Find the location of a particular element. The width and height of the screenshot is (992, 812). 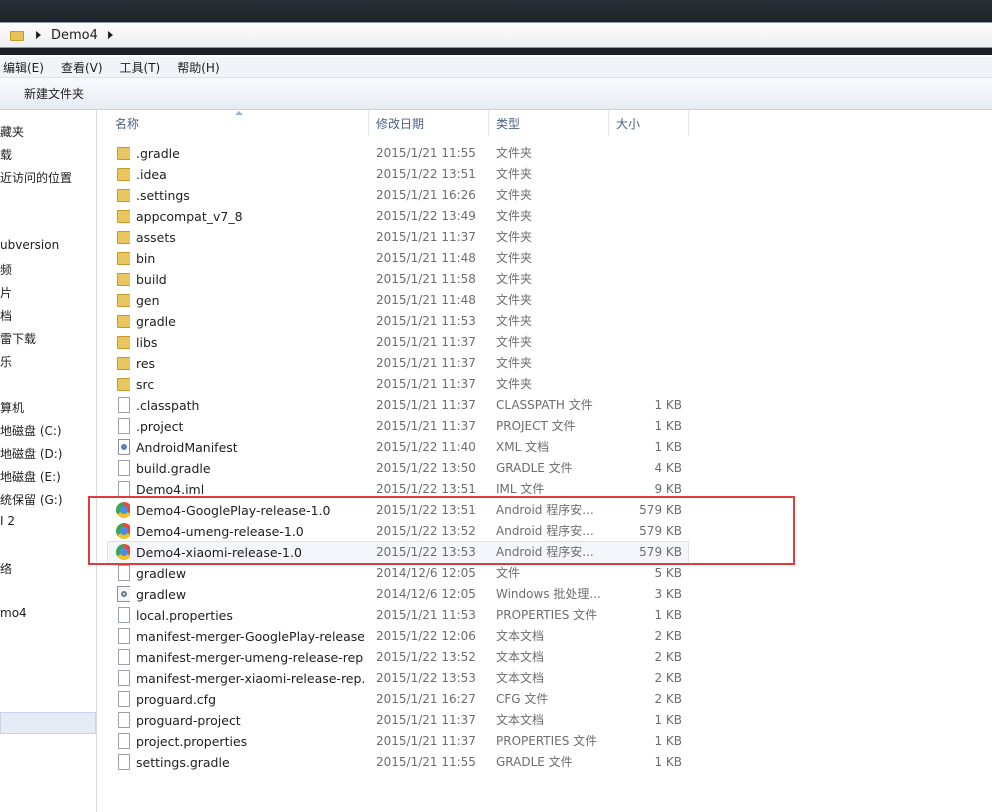

file-row: .settings 2015/1/21 16:26 文件夹 is located at coordinates (398, 195).